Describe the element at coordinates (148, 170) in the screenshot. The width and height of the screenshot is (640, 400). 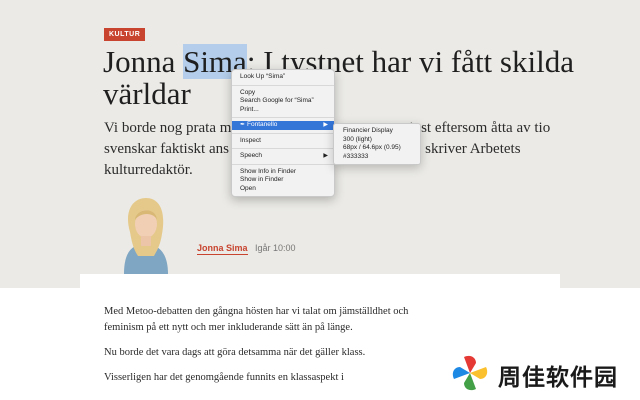
I see `lede-line3: kulturredaktör.` at that location.